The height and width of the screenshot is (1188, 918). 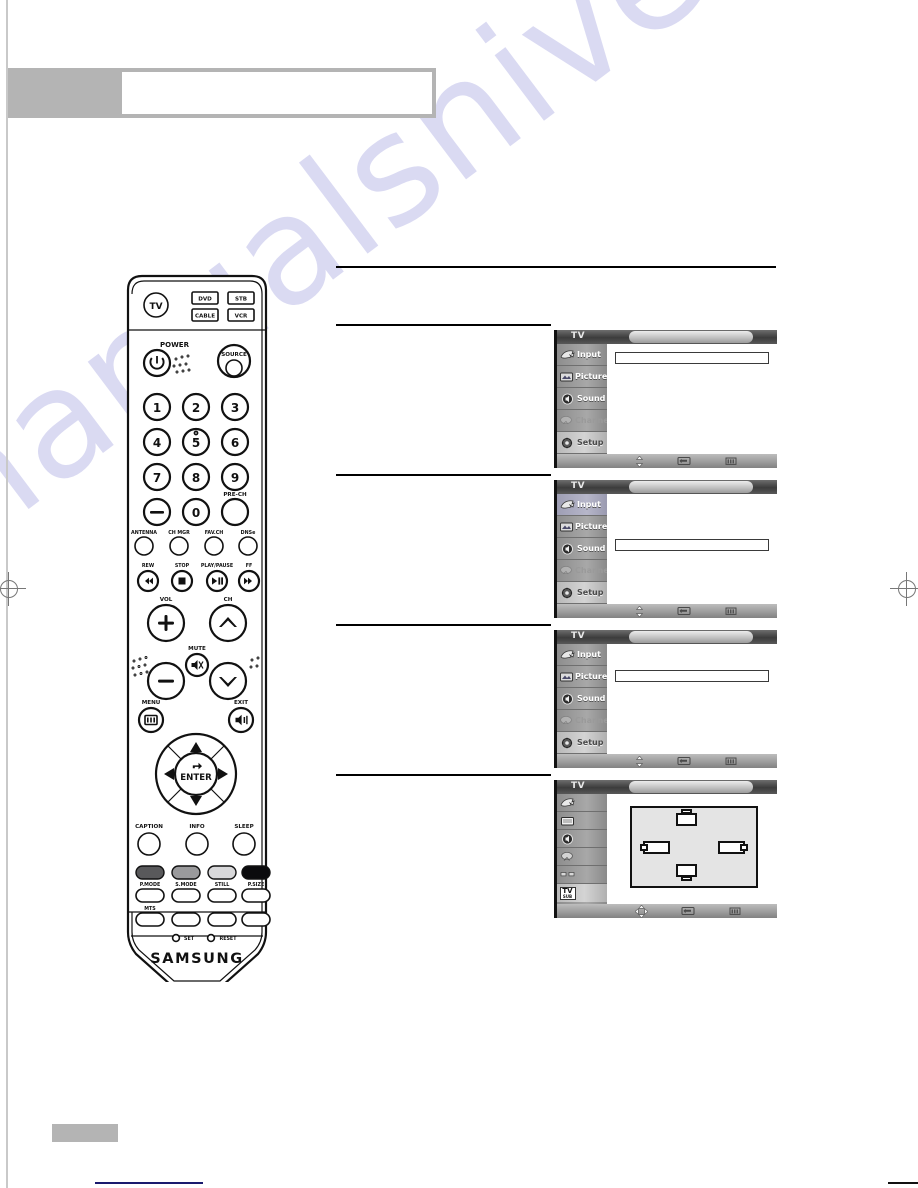 What do you see at coordinates (205, 317) in the screenshot?
I see `svg-text: CABLE` at bounding box center [205, 317].